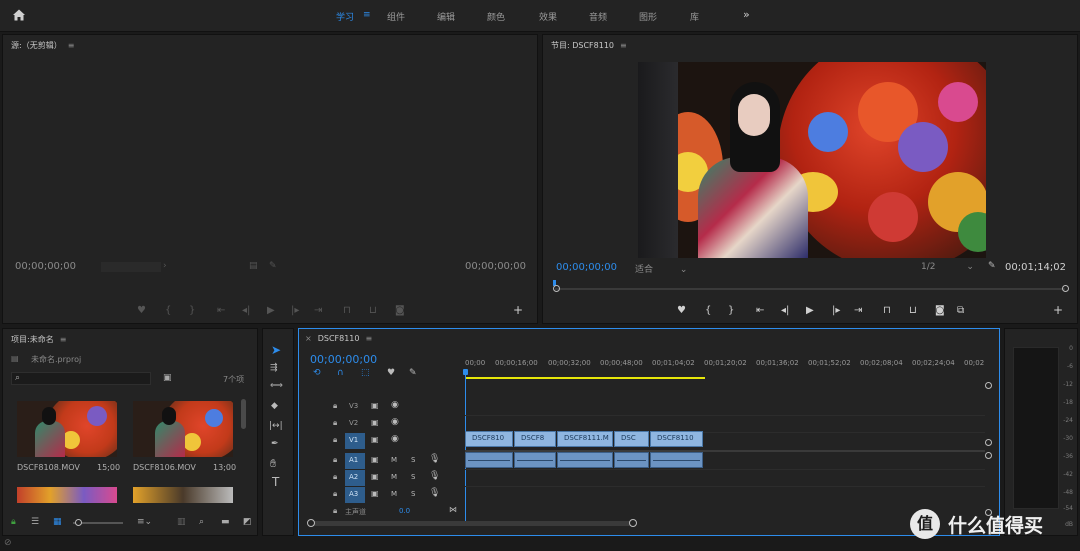  I want to click on sequence-tab: × DSCF8110 ≡, so click(338, 338).